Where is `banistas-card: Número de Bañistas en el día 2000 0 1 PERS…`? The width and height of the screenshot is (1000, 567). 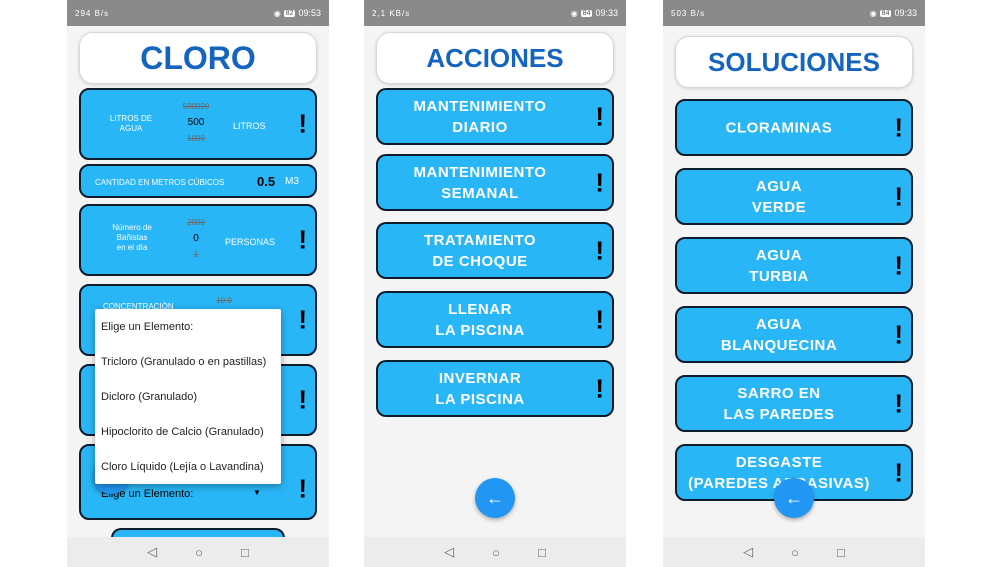 banistas-card: Número de Bañistas en el día 2000 0 1 PERS… is located at coordinates (198, 240).